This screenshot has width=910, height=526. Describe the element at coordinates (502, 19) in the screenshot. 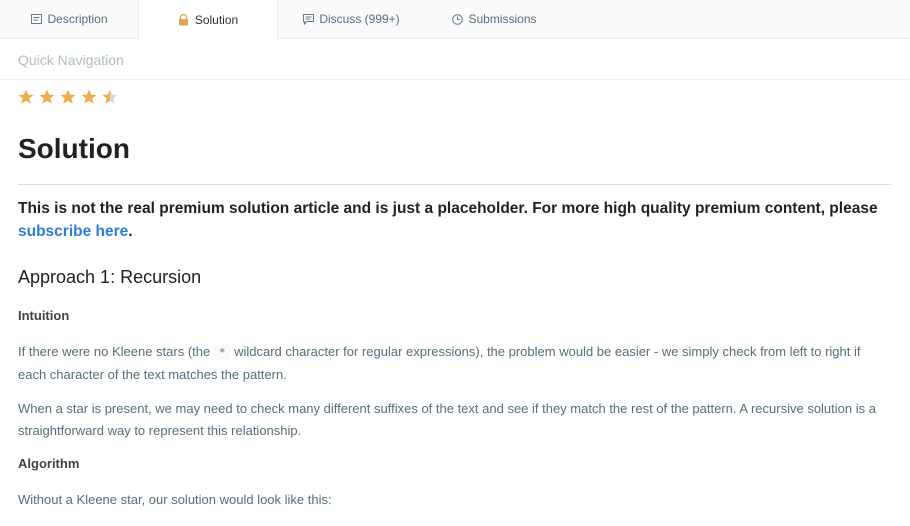

I see `tab-submissions-label: Submissions` at that location.